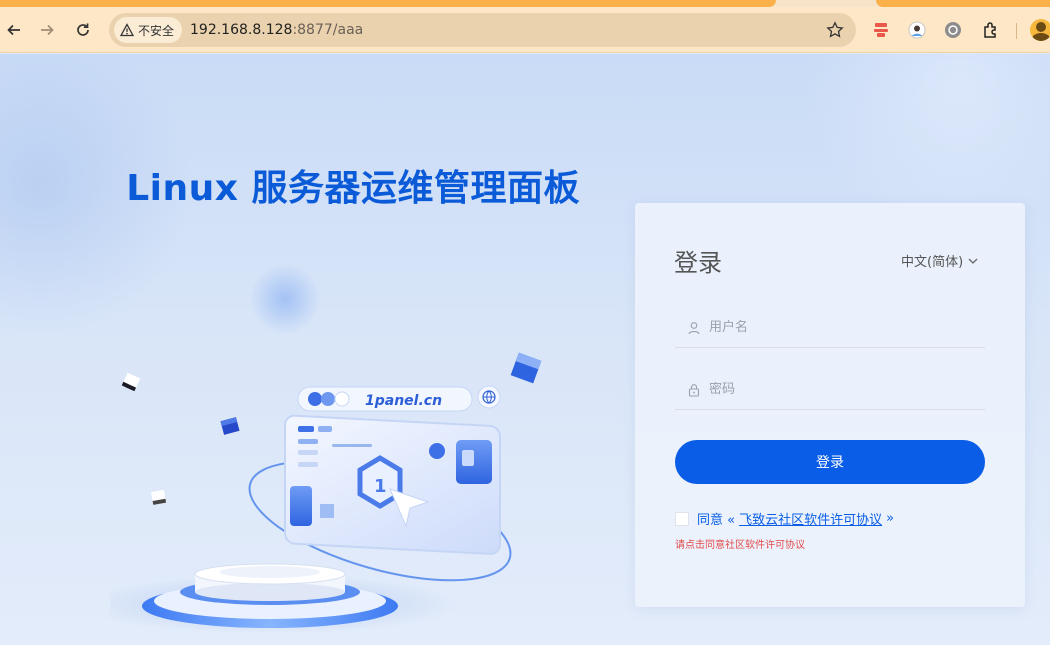  Describe the element at coordinates (839, 327) in the screenshot. I see `username-input` at that location.